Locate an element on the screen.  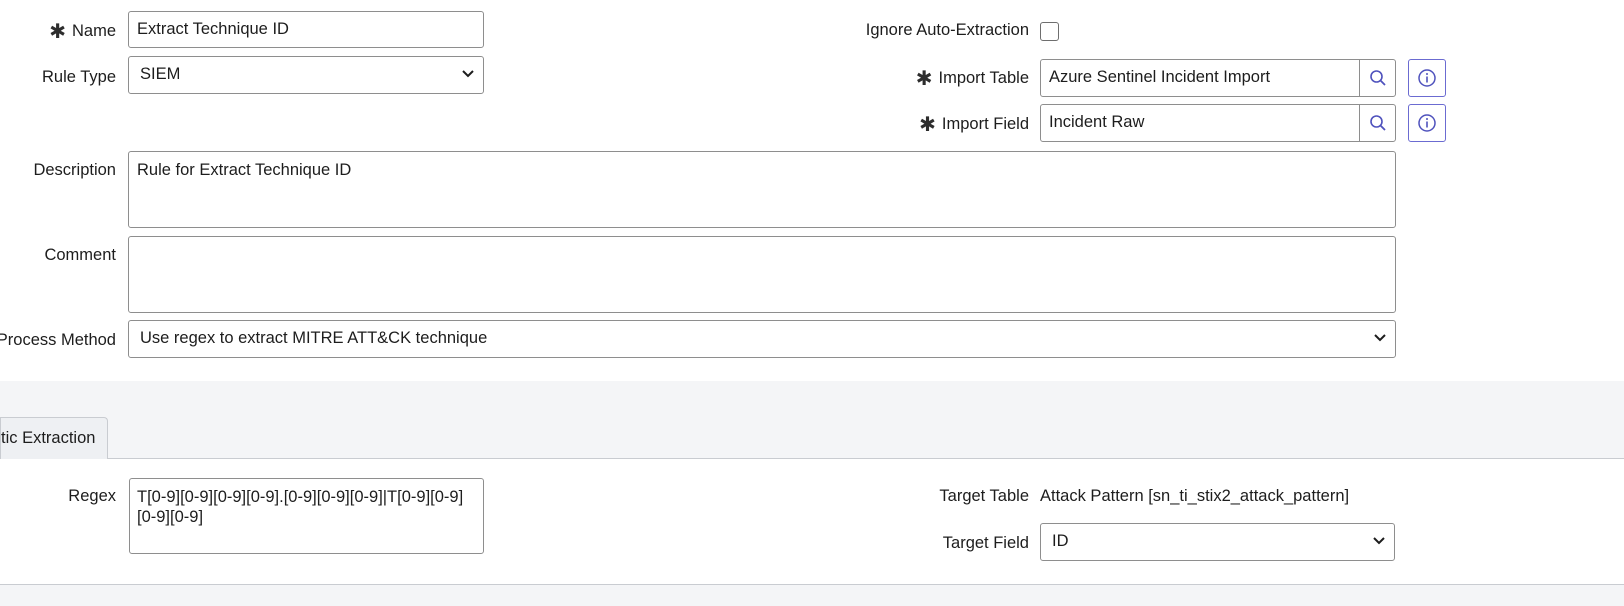
import-field-info-button is located at coordinates (1427, 123).